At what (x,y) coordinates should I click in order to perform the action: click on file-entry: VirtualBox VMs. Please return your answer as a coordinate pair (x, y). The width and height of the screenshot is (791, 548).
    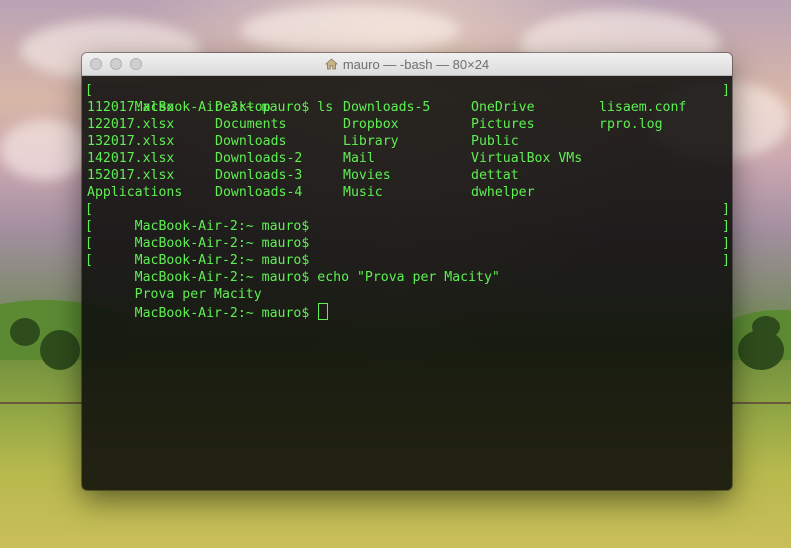
    Looking at the image, I should click on (527, 158).